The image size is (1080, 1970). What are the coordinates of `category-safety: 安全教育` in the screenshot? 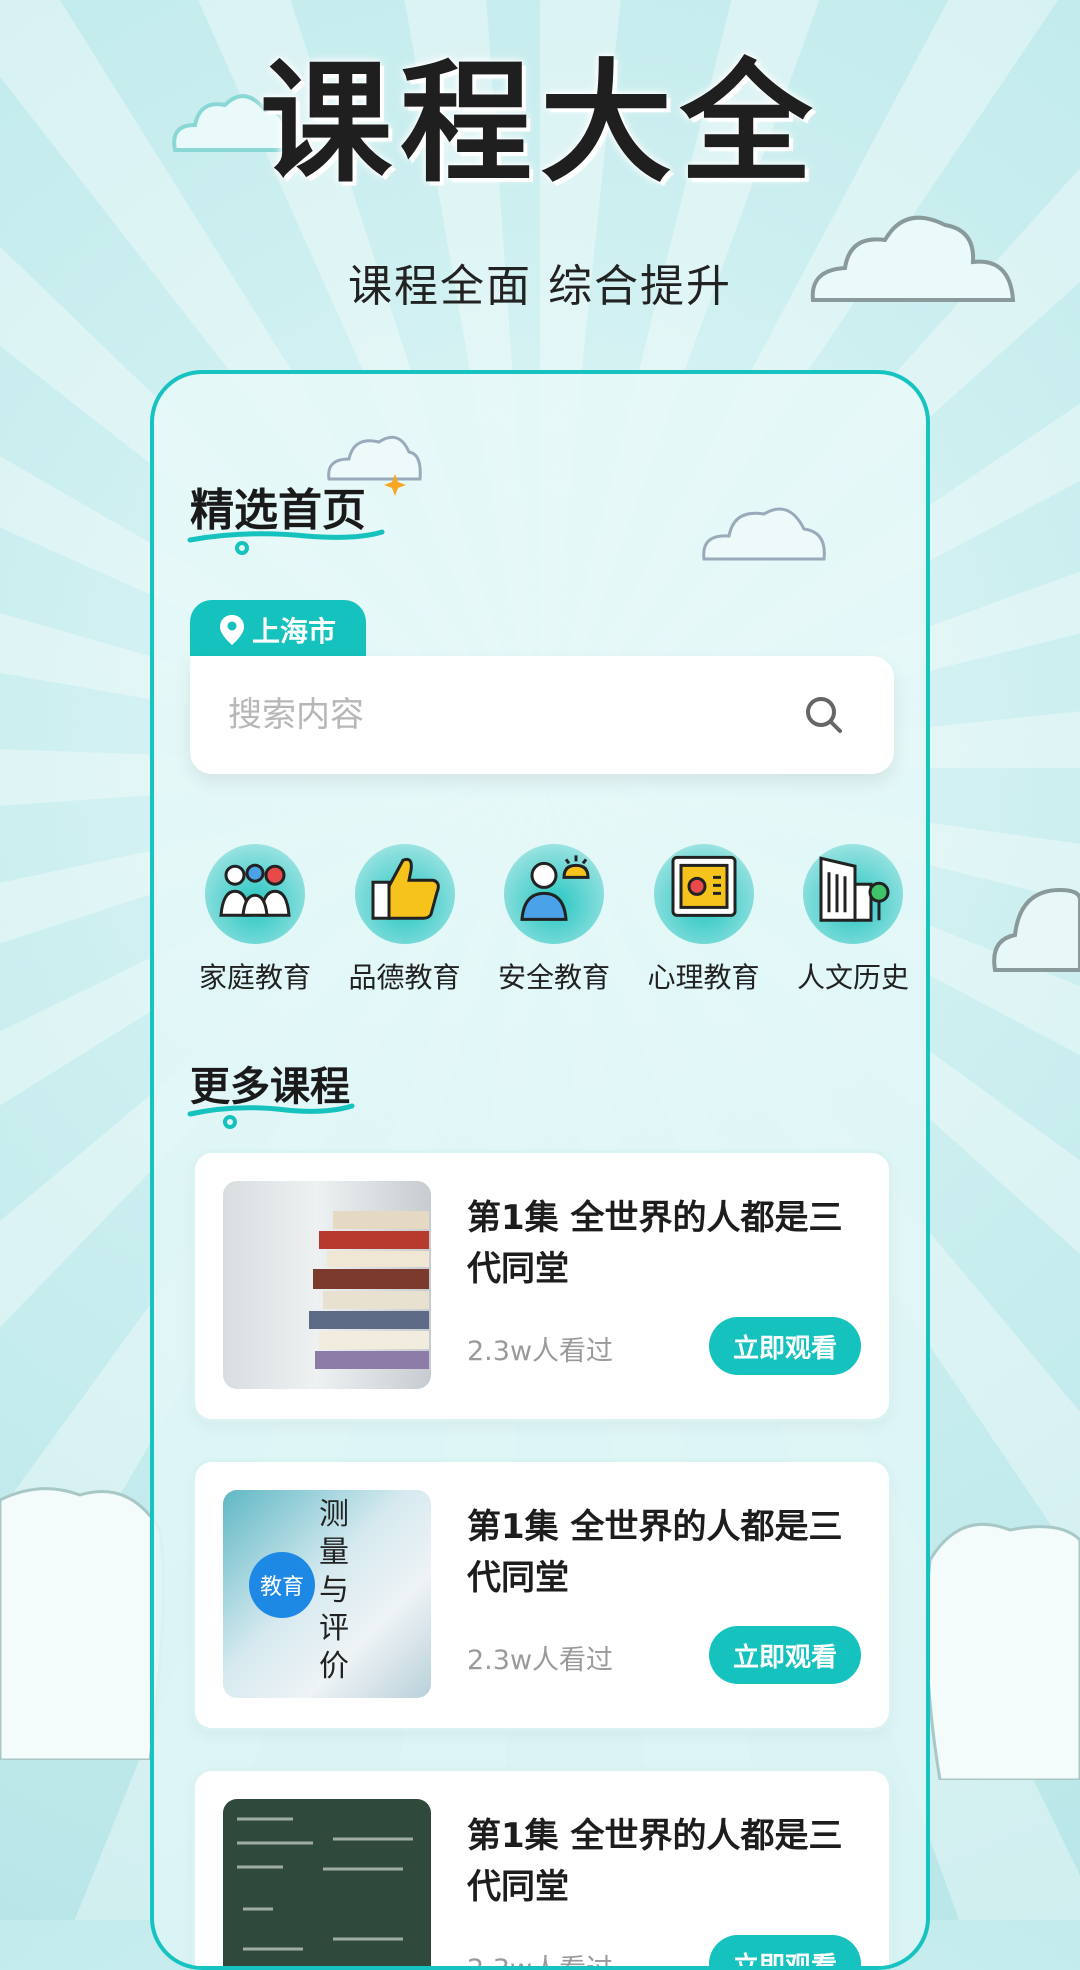 It's located at (554, 920).